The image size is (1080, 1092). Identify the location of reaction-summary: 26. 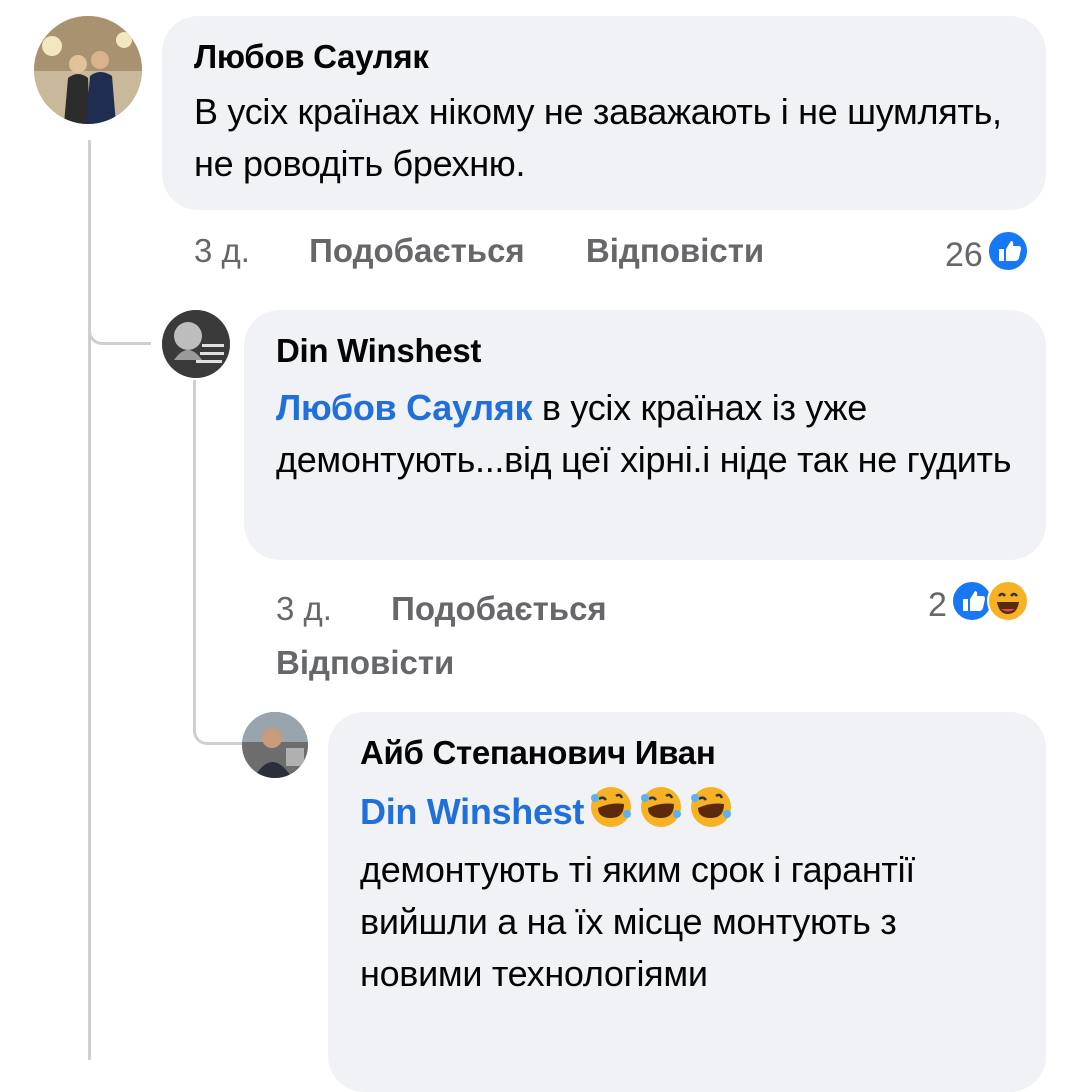
(987, 255).